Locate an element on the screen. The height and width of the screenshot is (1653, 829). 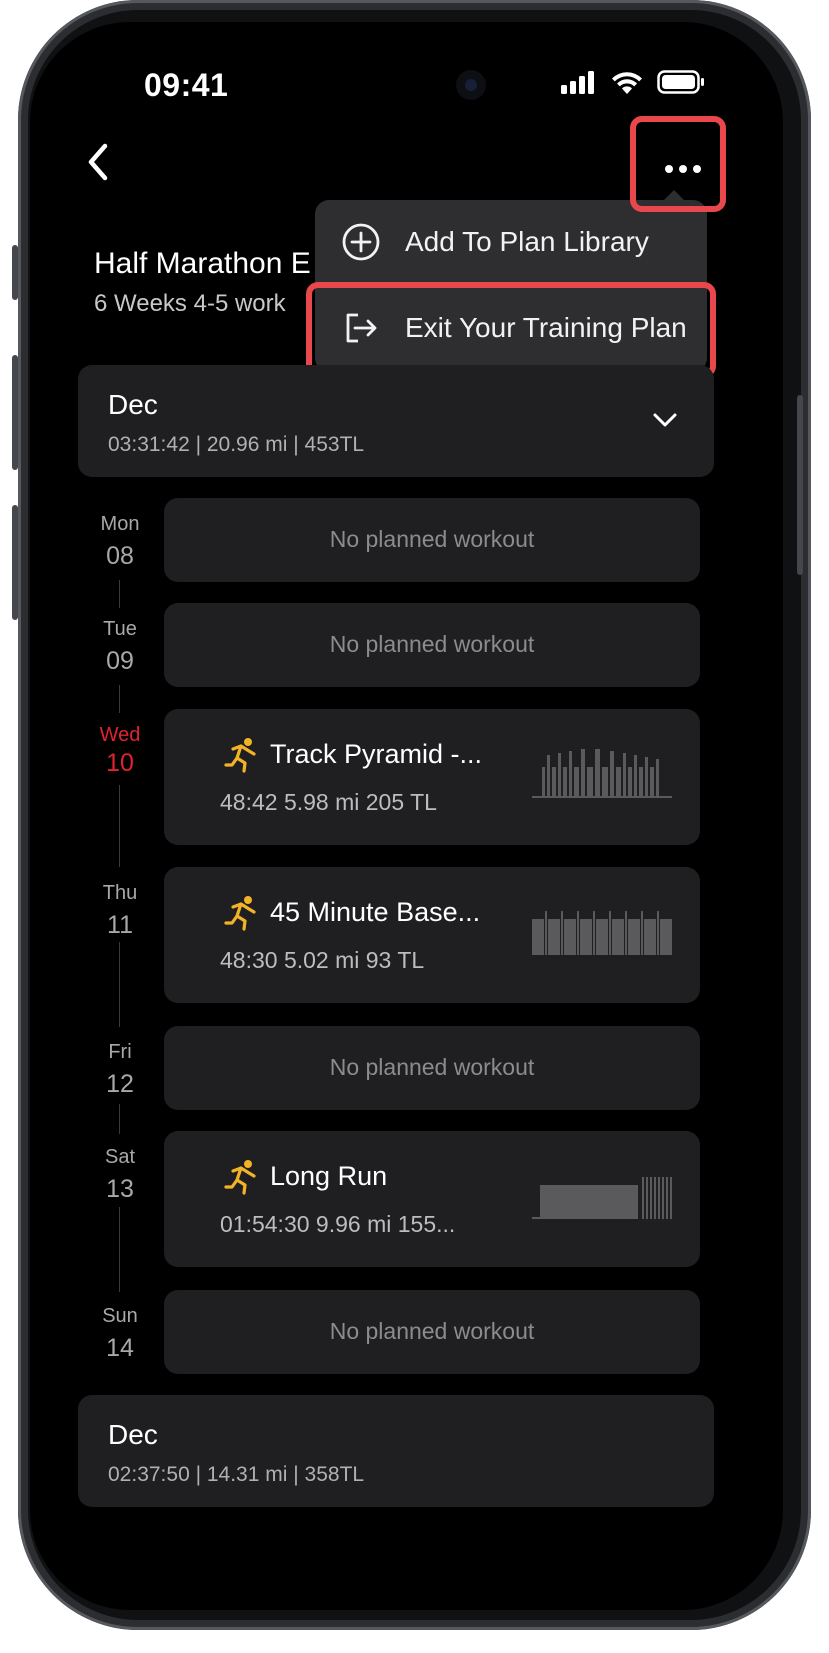
workout-stats: 48:42 5.98 mi 205 TL is located at coordinates (328, 802).